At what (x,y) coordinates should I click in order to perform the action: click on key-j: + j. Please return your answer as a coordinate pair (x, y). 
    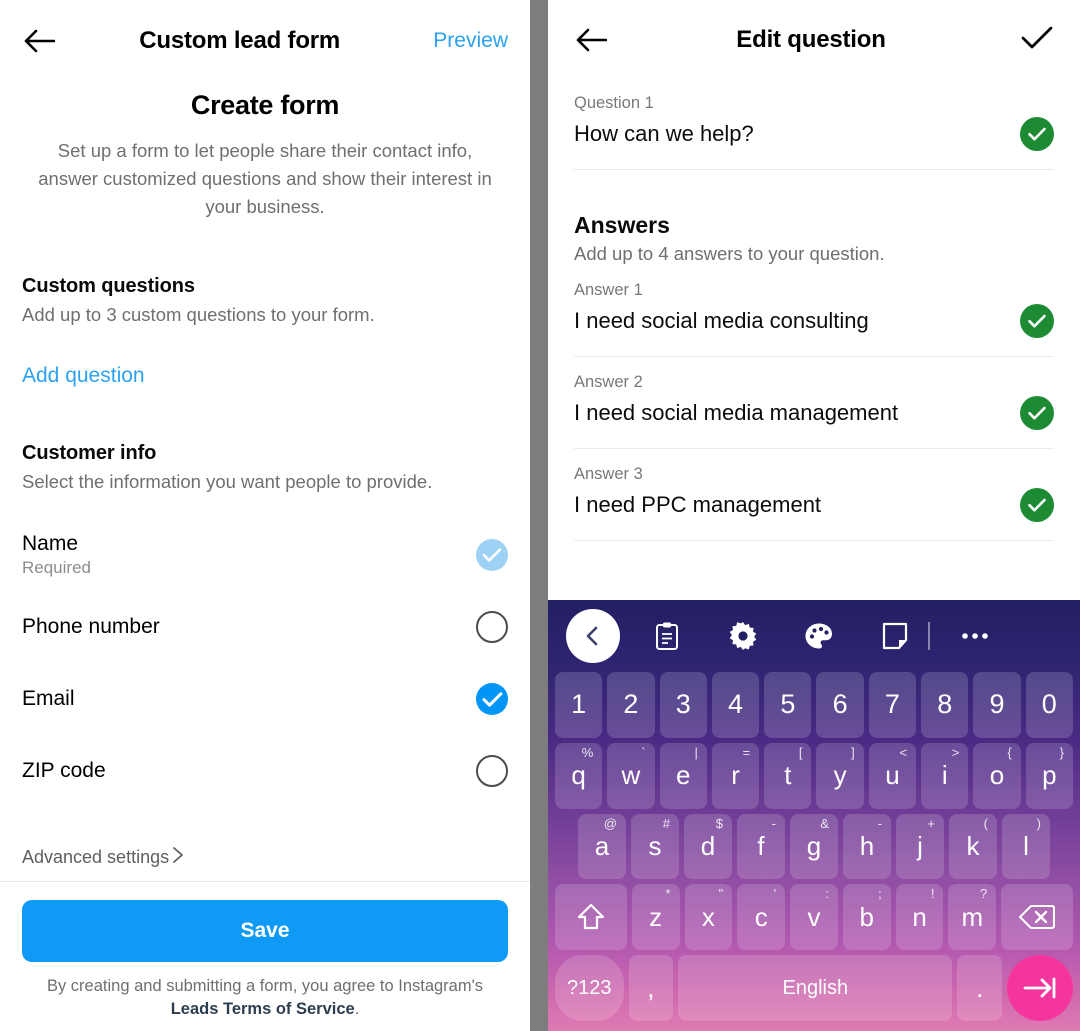
    Looking at the image, I should click on (920, 846).